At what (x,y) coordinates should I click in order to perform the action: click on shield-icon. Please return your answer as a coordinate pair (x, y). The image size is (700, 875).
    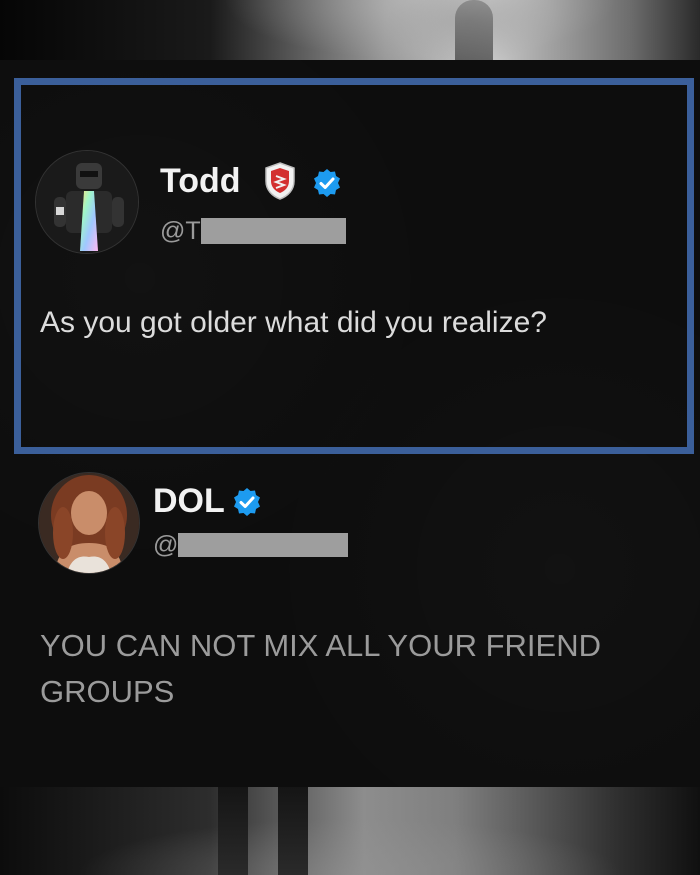
    Looking at the image, I should click on (280, 181).